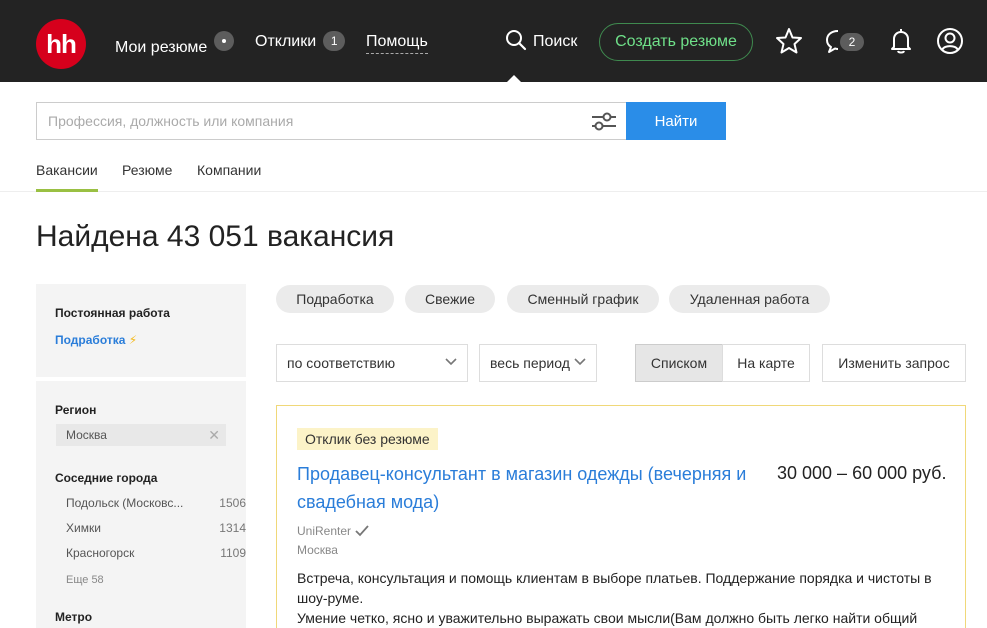 Image resolution: width=987 pixels, height=628 pixels. Describe the element at coordinates (530, 363) in the screenshot. I see `period-select-value: весь период` at that location.